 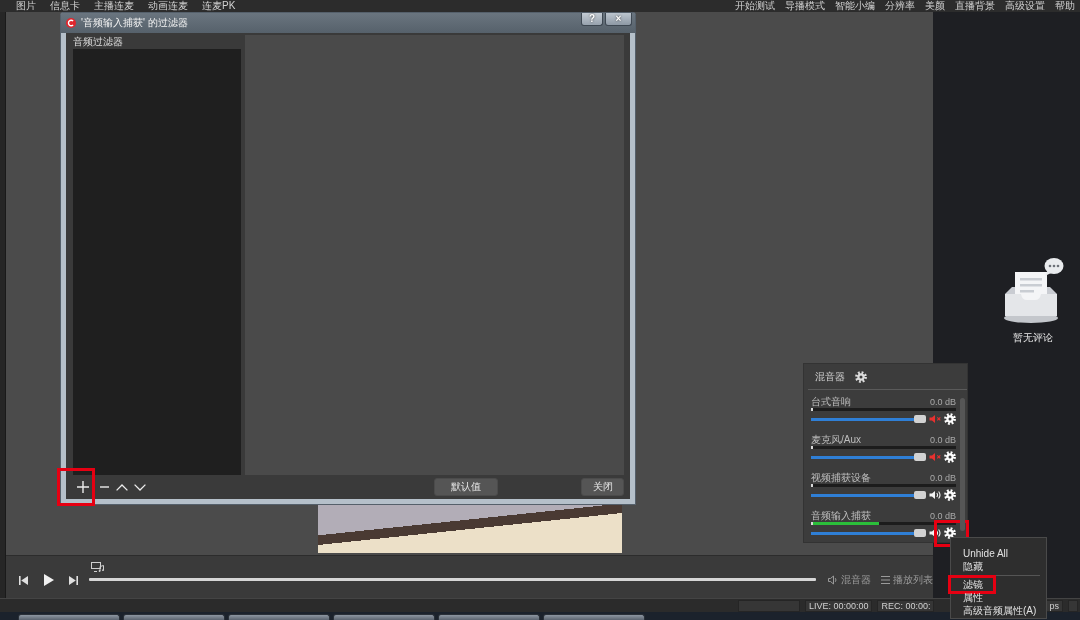 What do you see at coordinates (98, 42) in the screenshot?
I see `list-label: 音频过滤器` at bounding box center [98, 42].